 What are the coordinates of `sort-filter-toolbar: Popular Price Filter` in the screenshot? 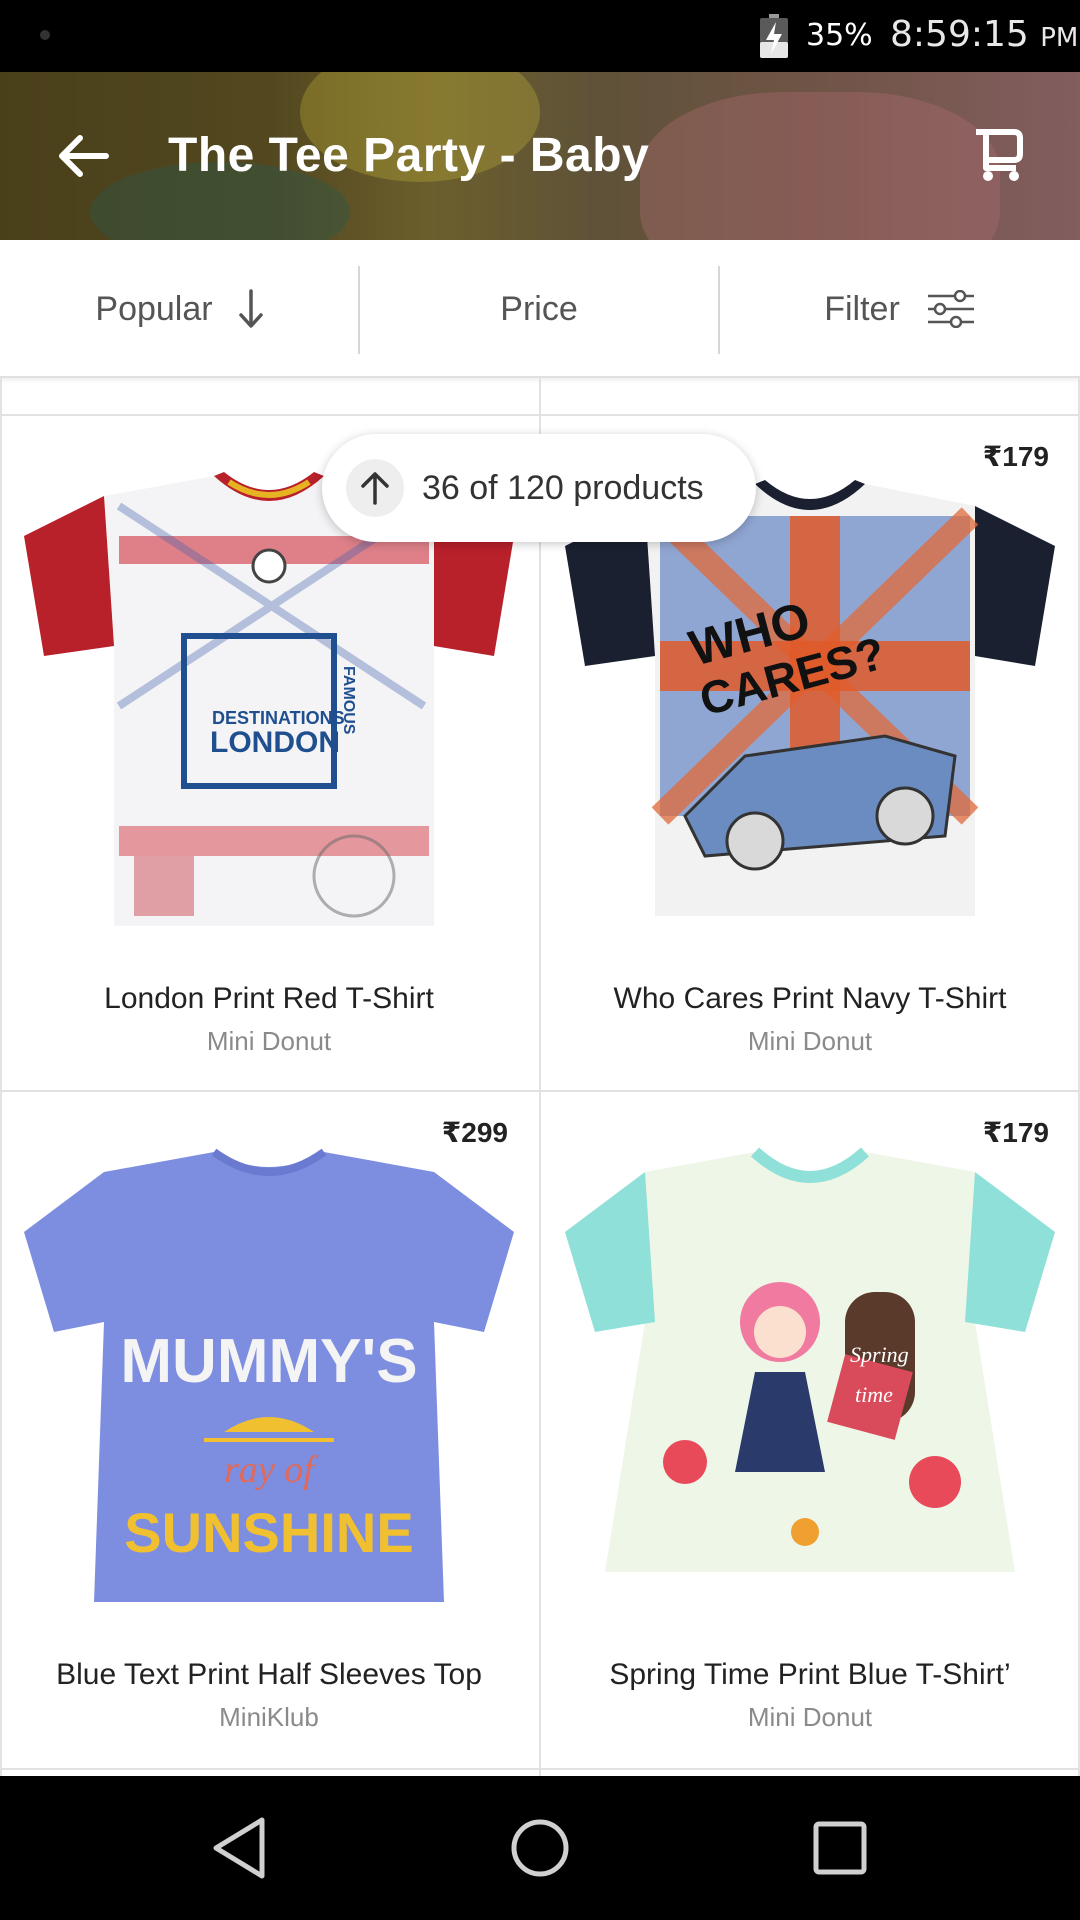 It's located at (540, 309).